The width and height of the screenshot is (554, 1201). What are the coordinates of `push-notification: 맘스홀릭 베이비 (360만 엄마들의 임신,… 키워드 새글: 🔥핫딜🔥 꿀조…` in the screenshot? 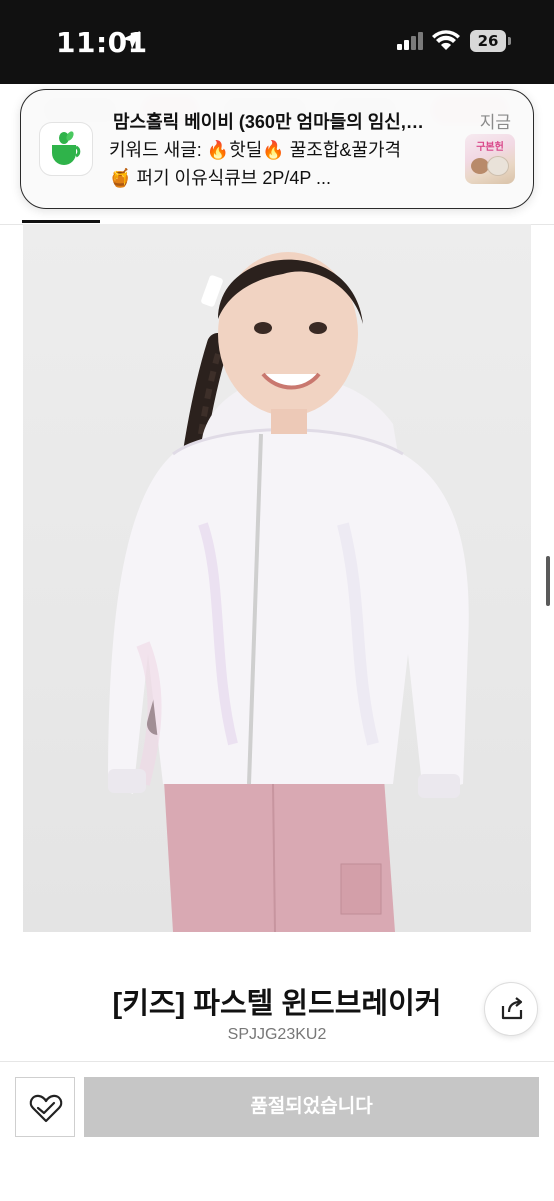 It's located at (277, 149).